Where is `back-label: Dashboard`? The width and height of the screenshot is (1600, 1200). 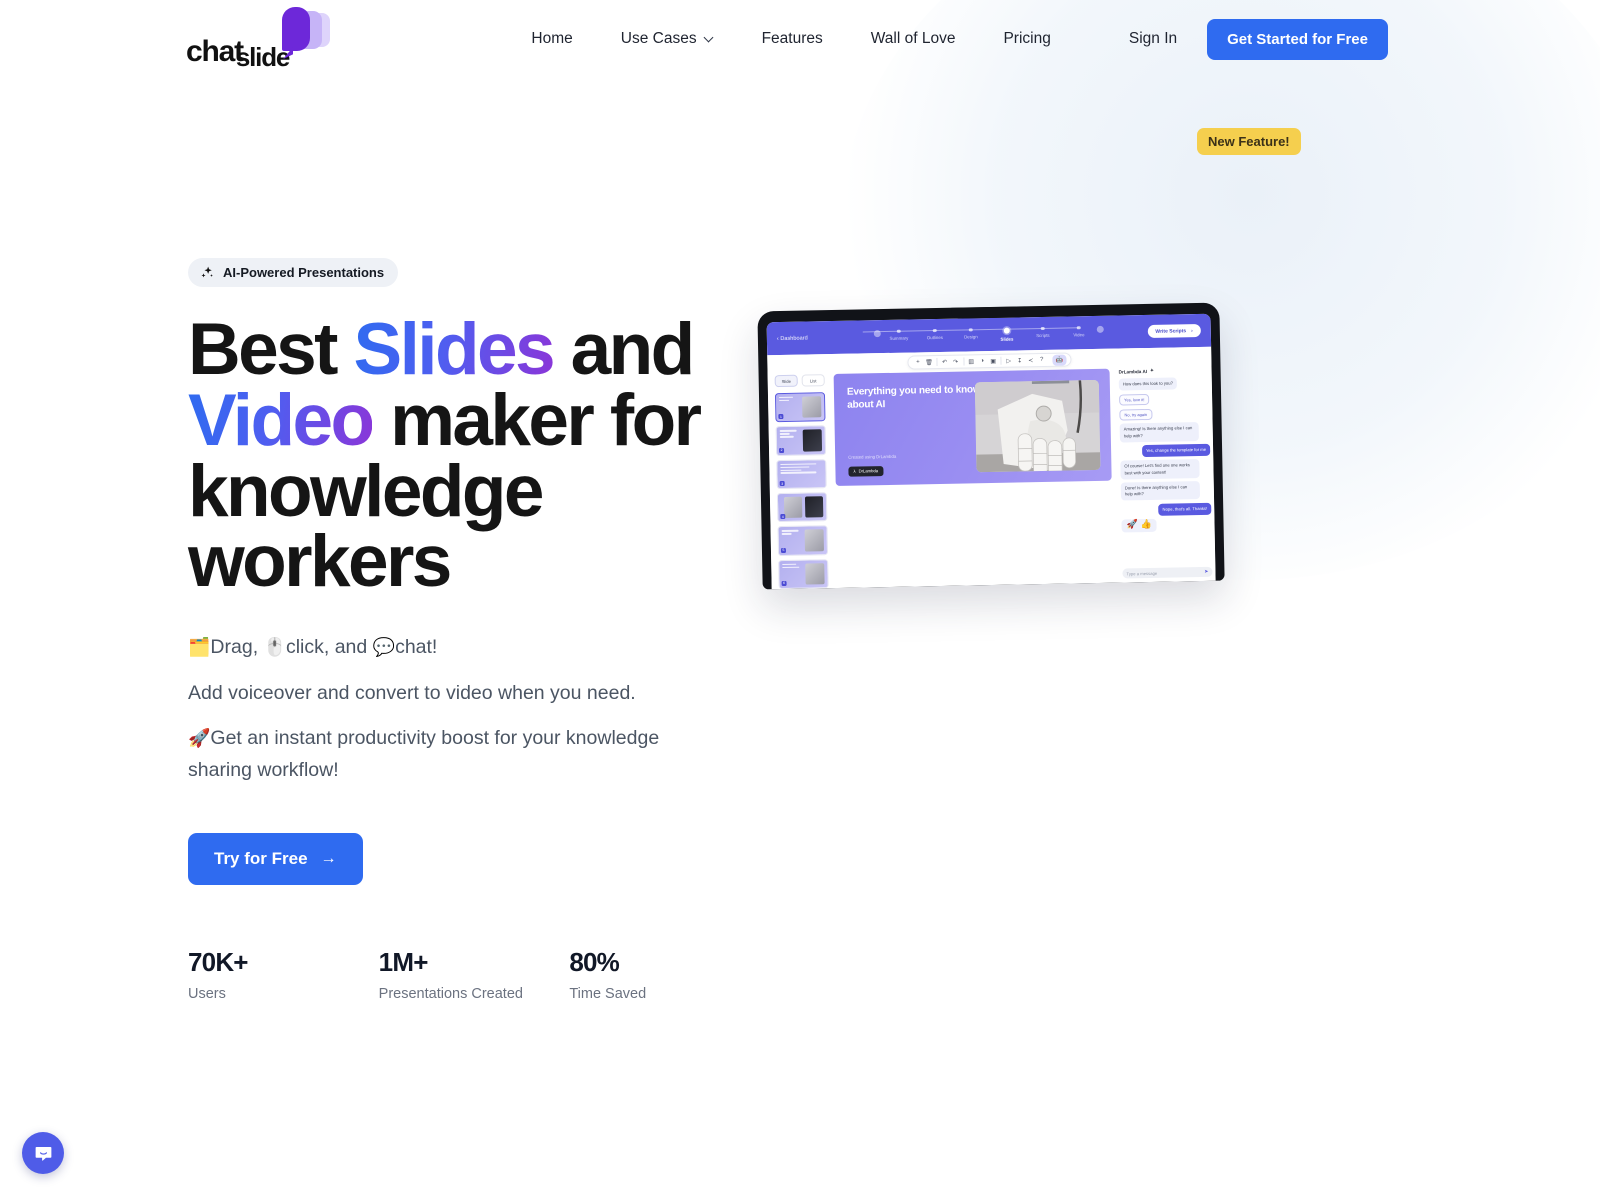
back-label: Dashboard is located at coordinates (794, 338).